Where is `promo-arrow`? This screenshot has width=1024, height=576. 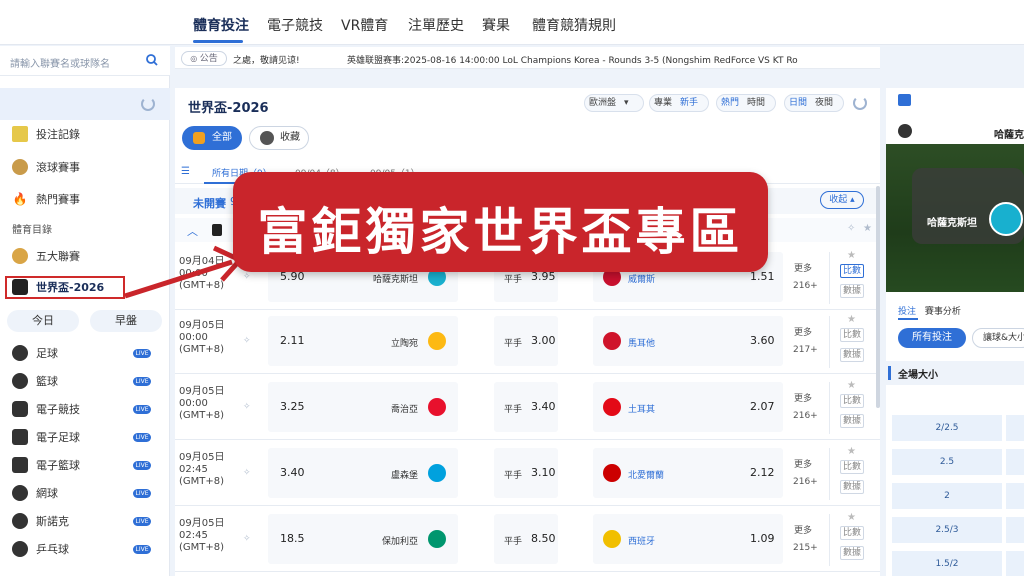
promo-arrow is located at coordinates (184, 272).